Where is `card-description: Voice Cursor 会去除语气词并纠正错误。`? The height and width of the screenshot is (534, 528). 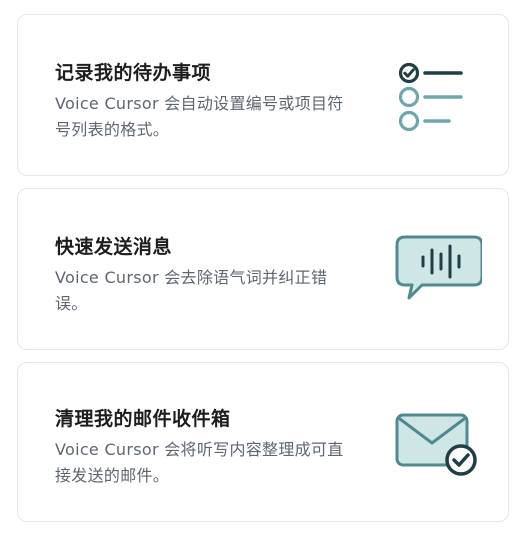 card-description: Voice Cursor 会去除语气词并纠正错误。 is located at coordinates (191, 290).